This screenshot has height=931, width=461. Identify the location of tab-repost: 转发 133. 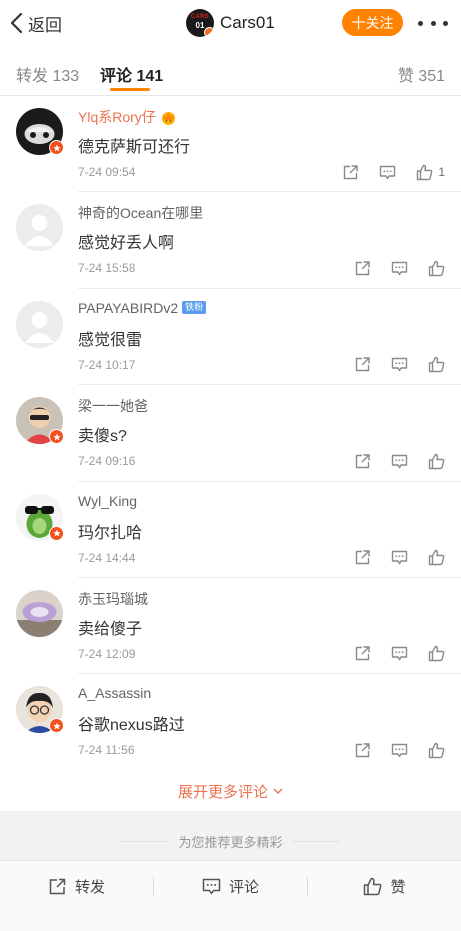
(47, 74).